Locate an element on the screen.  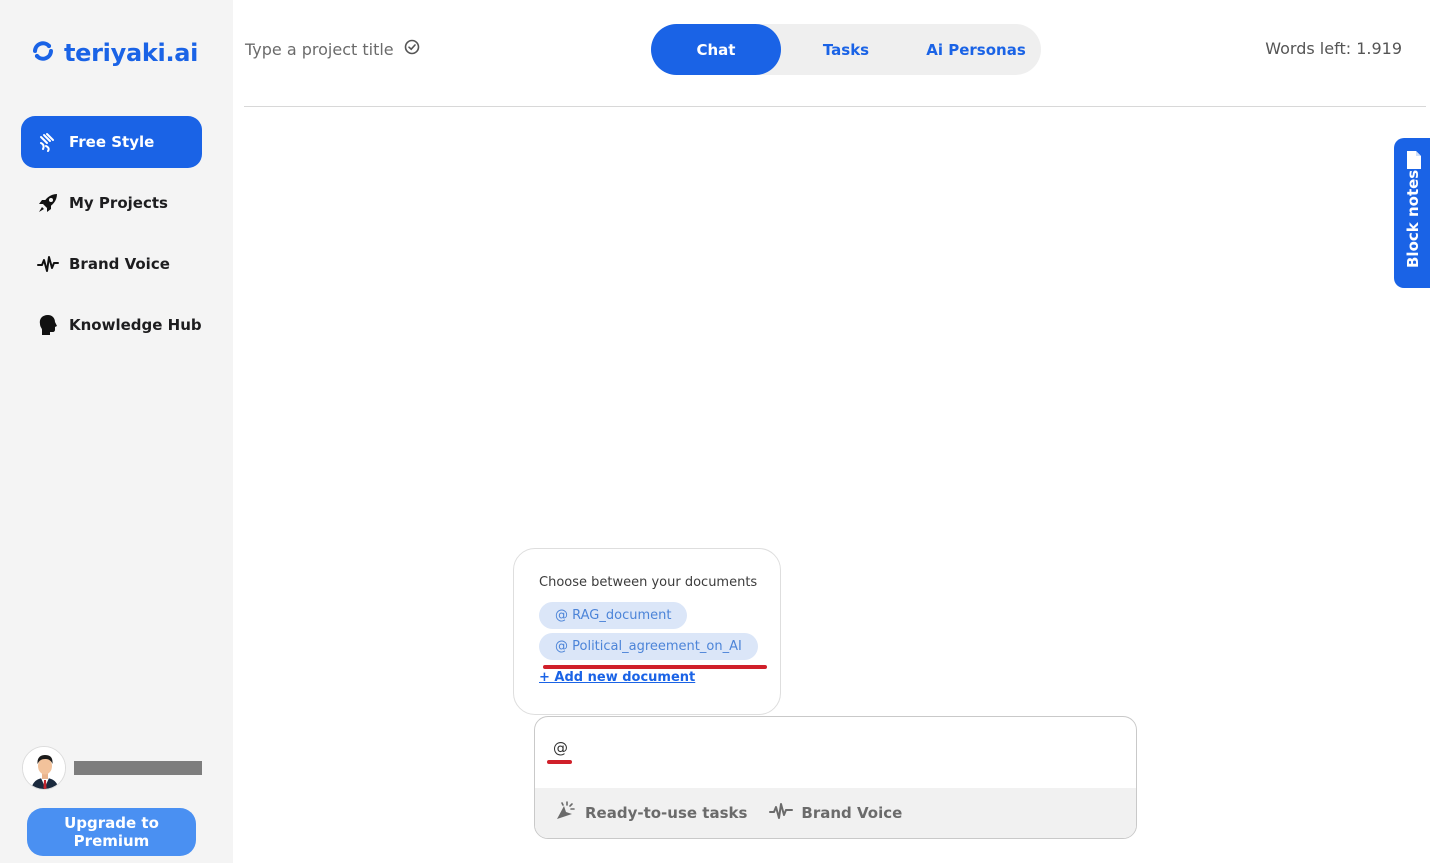
sidebar-item-knowledge-hub: Knowledge Hub is located at coordinates (111, 325).